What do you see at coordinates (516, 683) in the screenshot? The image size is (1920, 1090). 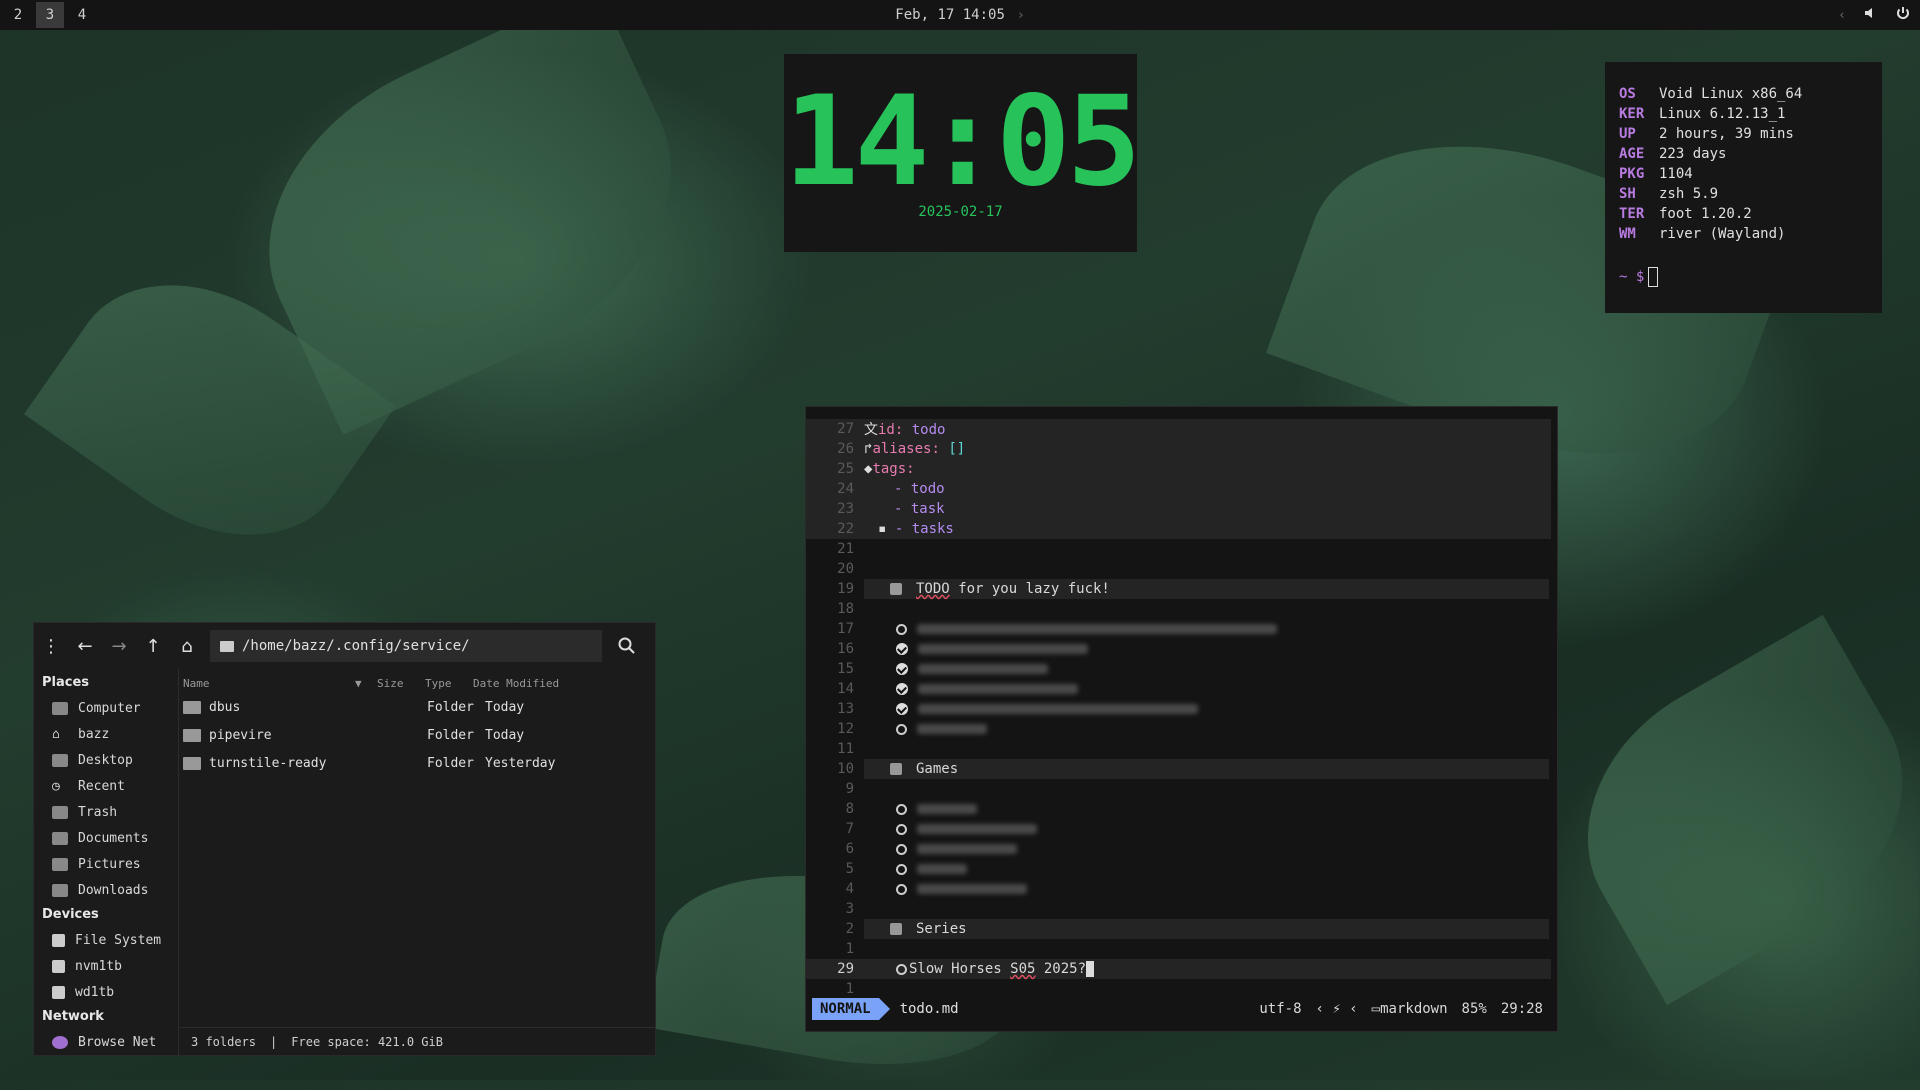 I see `column-header-modified: Date Modified` at bounding box center [516, 683].